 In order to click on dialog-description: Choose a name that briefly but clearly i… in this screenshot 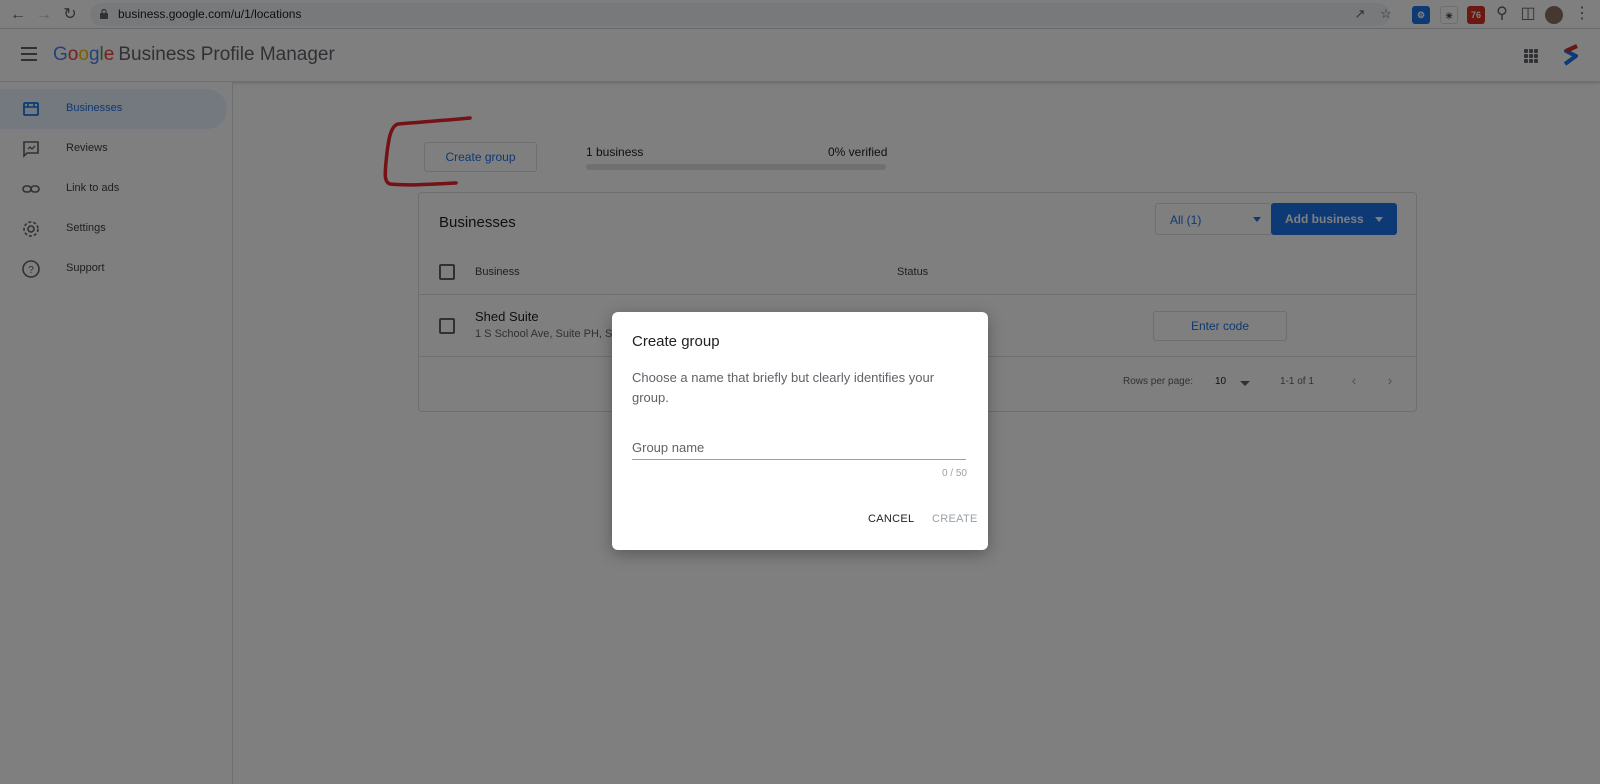, I will do `click(783, 387)`.